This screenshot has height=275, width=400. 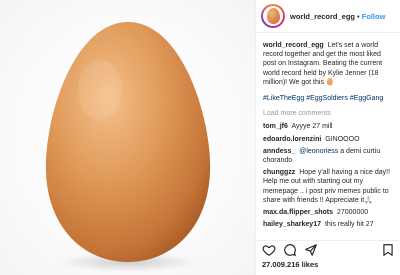 What do you see at coordinates (292, 224) in the screenshot?
I see `comment-username: hailey_sharkey17` at bounding box center [292, 224].